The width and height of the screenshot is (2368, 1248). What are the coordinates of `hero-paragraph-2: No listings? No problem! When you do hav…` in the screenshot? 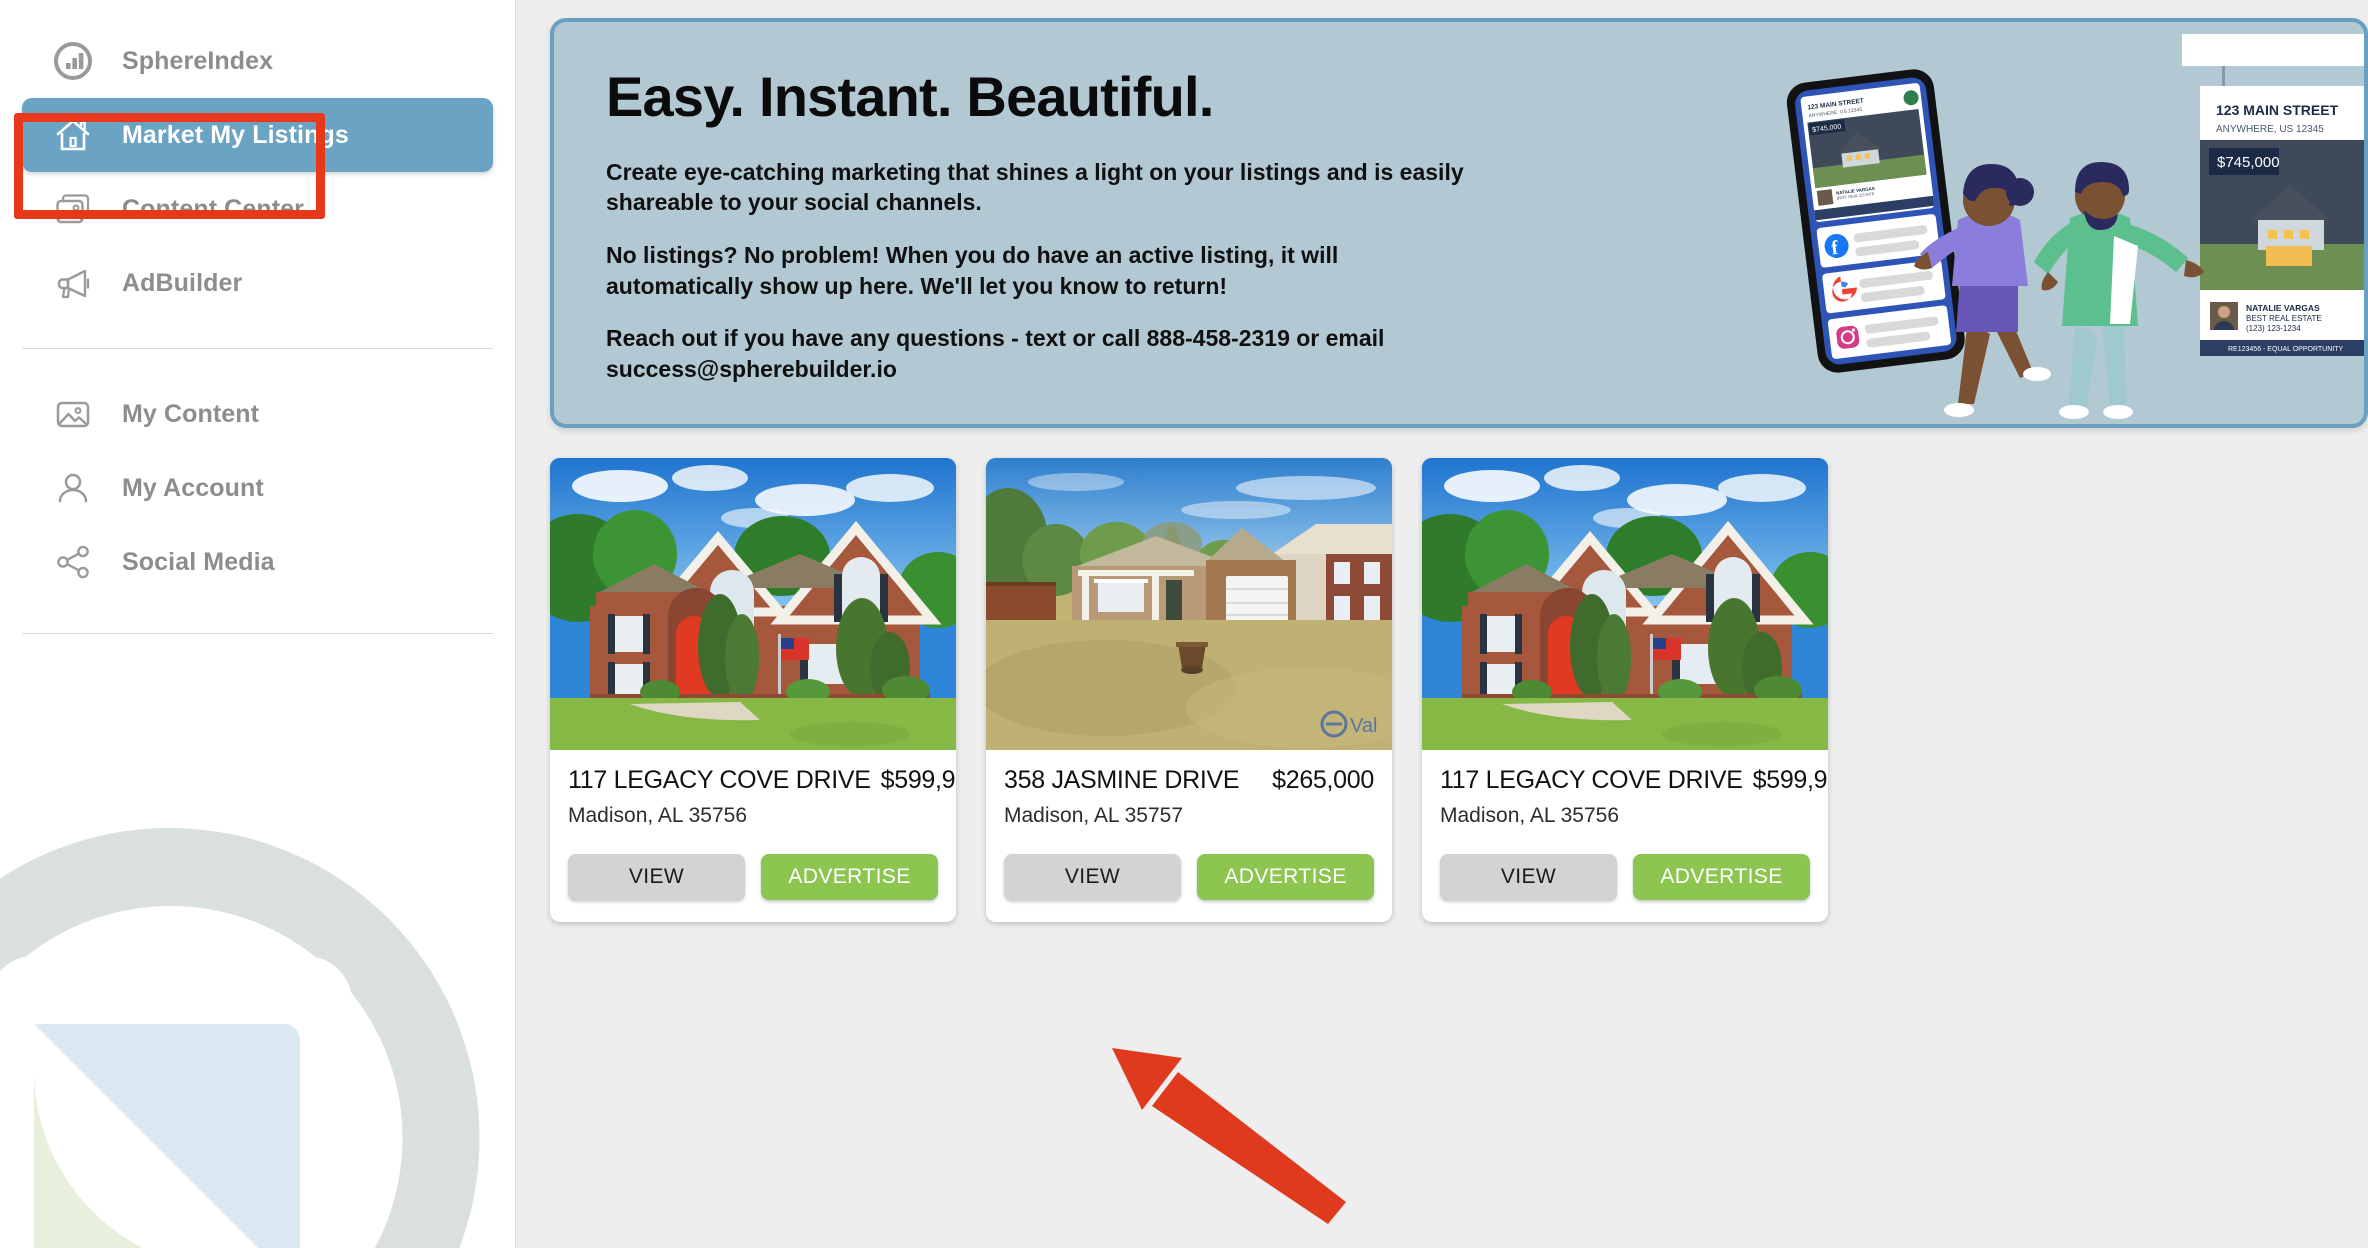 It's located at (972, 270).